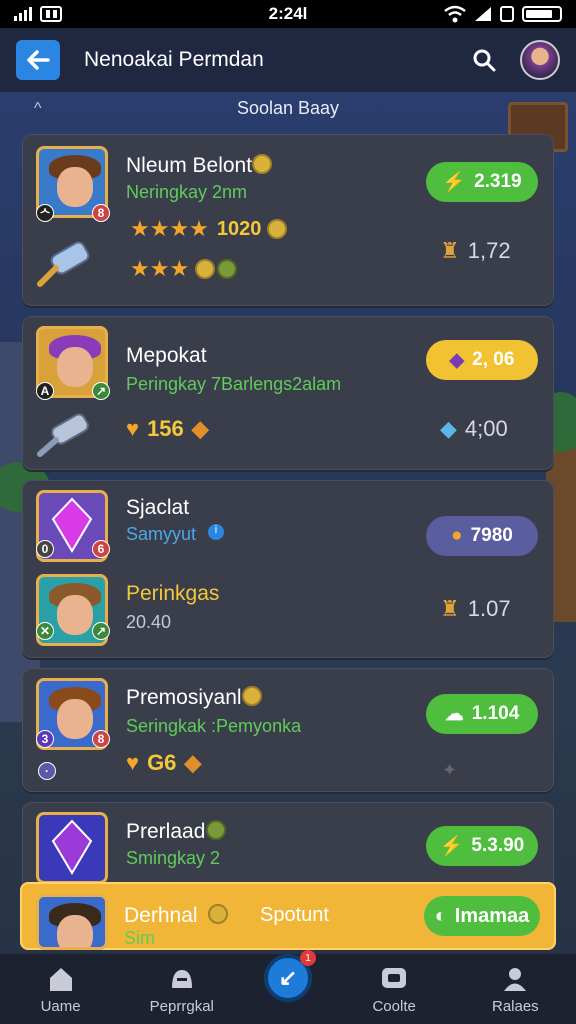  Describe the element at coordinates (493, 359) in the screenshot. I see `score-value: 2, 06` at that location.